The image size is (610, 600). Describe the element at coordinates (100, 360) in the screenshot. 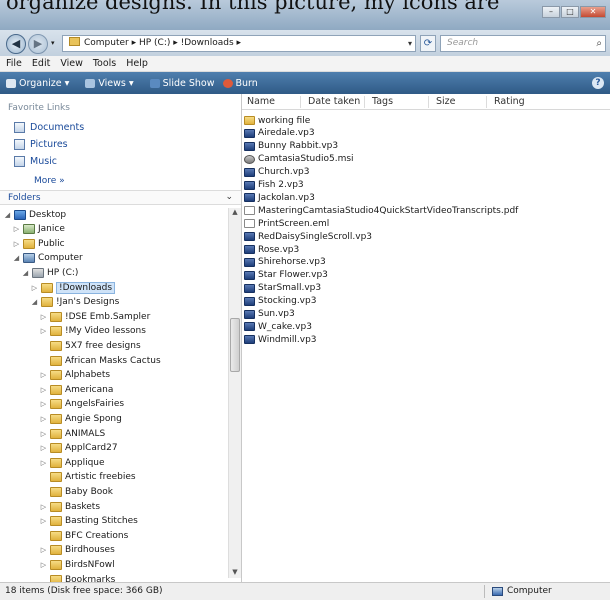

I see `tree-item: African Masks Cactus` at that location.